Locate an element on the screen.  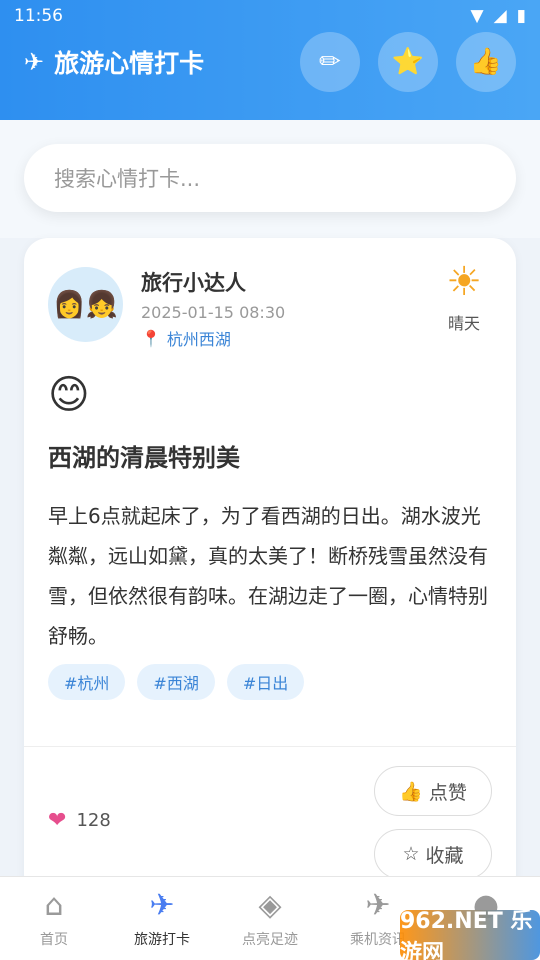
tag: #西湖 is located at coordinates (176, 682).